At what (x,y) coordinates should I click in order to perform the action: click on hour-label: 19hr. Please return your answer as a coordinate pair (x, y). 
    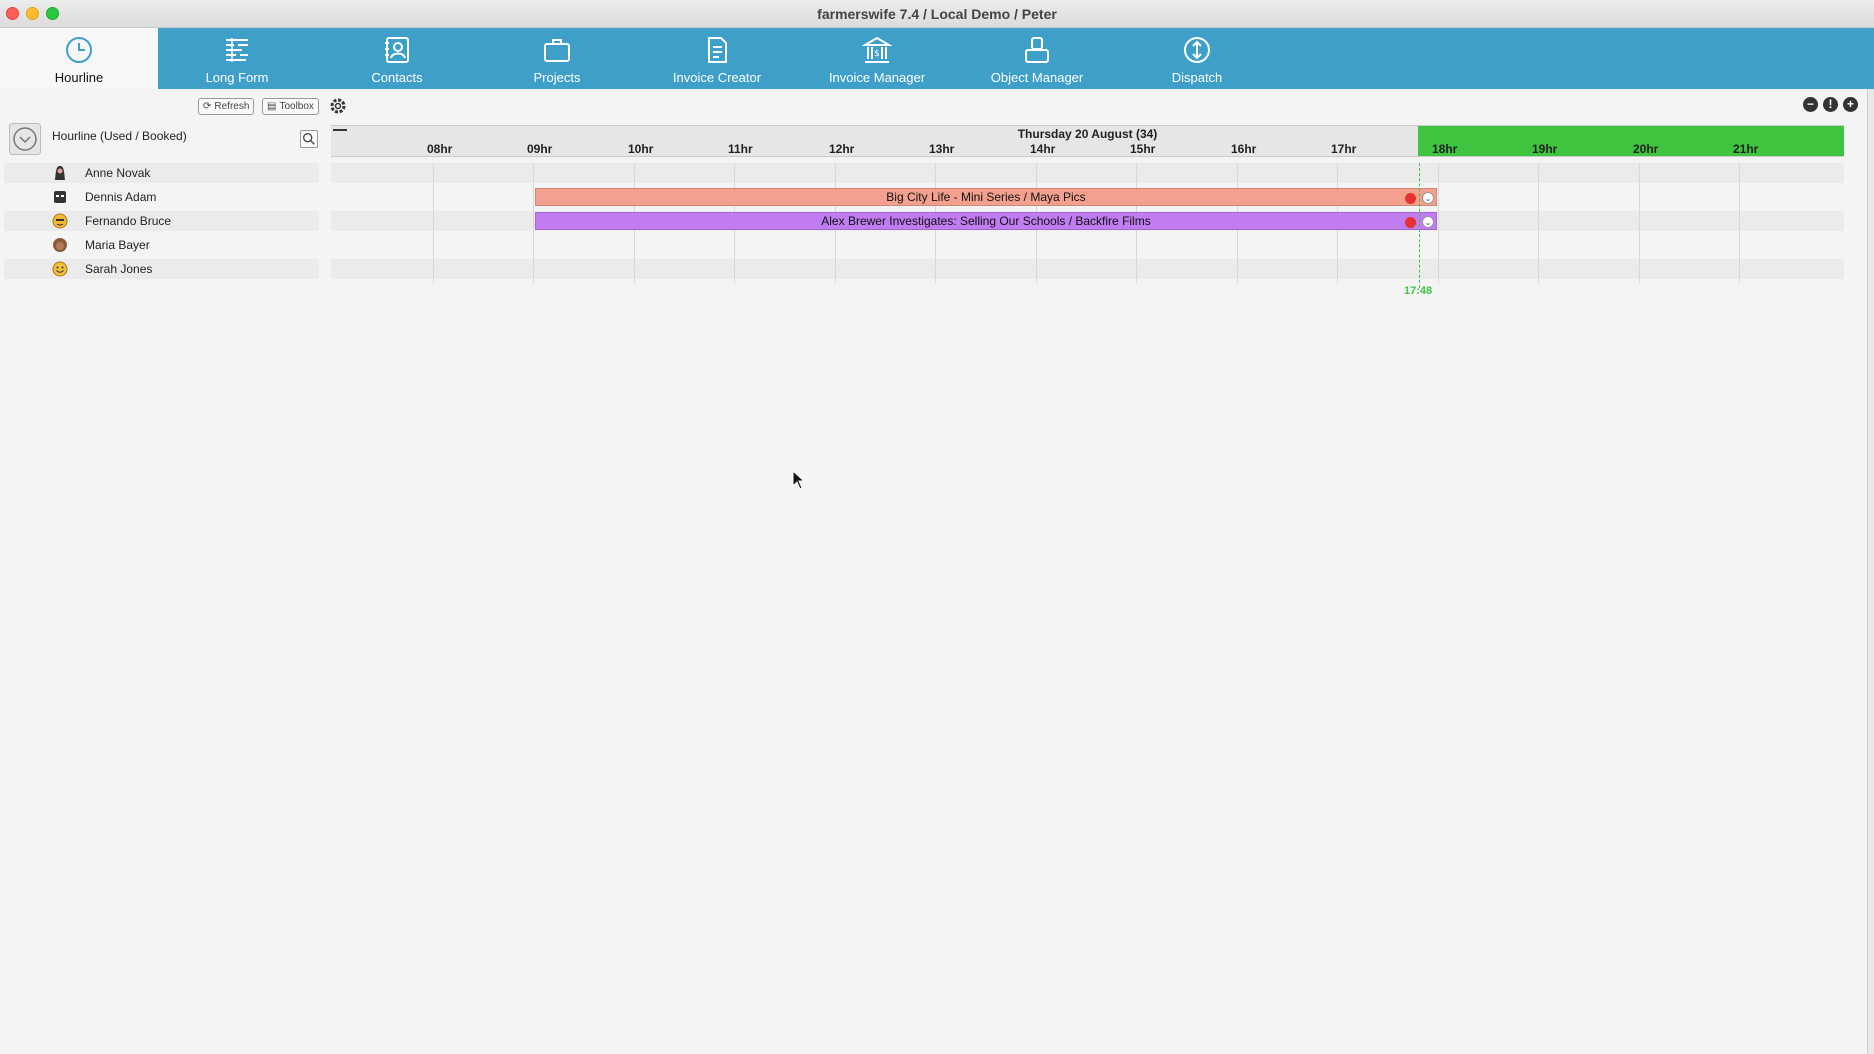
    Looking at the image, I should click on (1545, 149).